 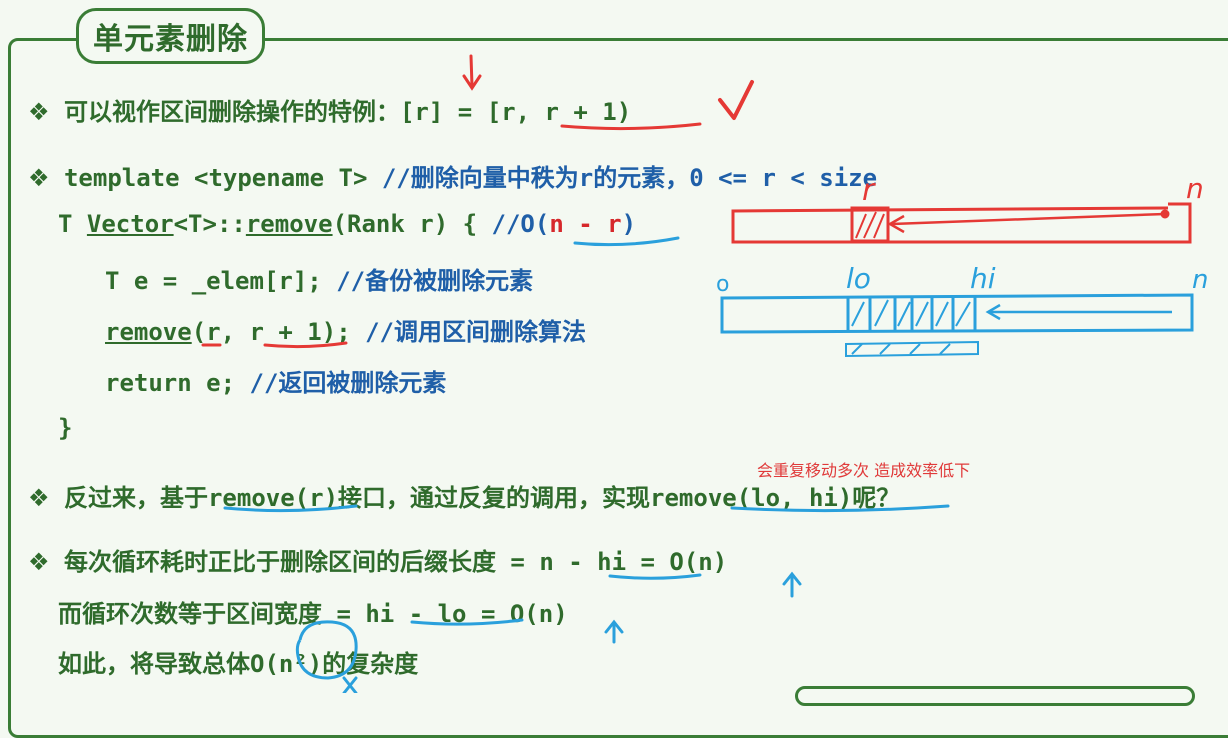 What do you see at coordinates (840, 508) in the screenshot?
I see `blue-underline-remove-lo-hi` at bounding box center [840, 508].